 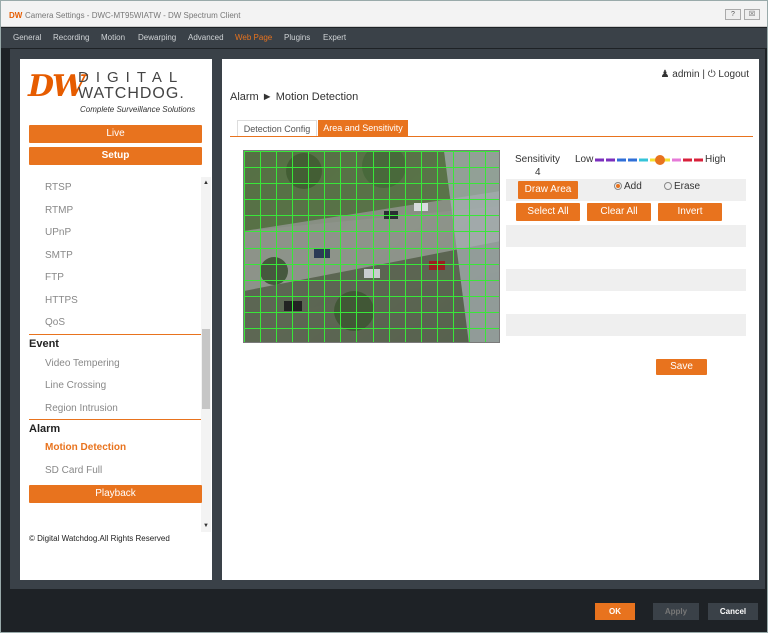 What do you see at coordinates (206, 183) in the screenshot?
I see `scroll-up-icon: ▲` at bounding box center [206, 183].